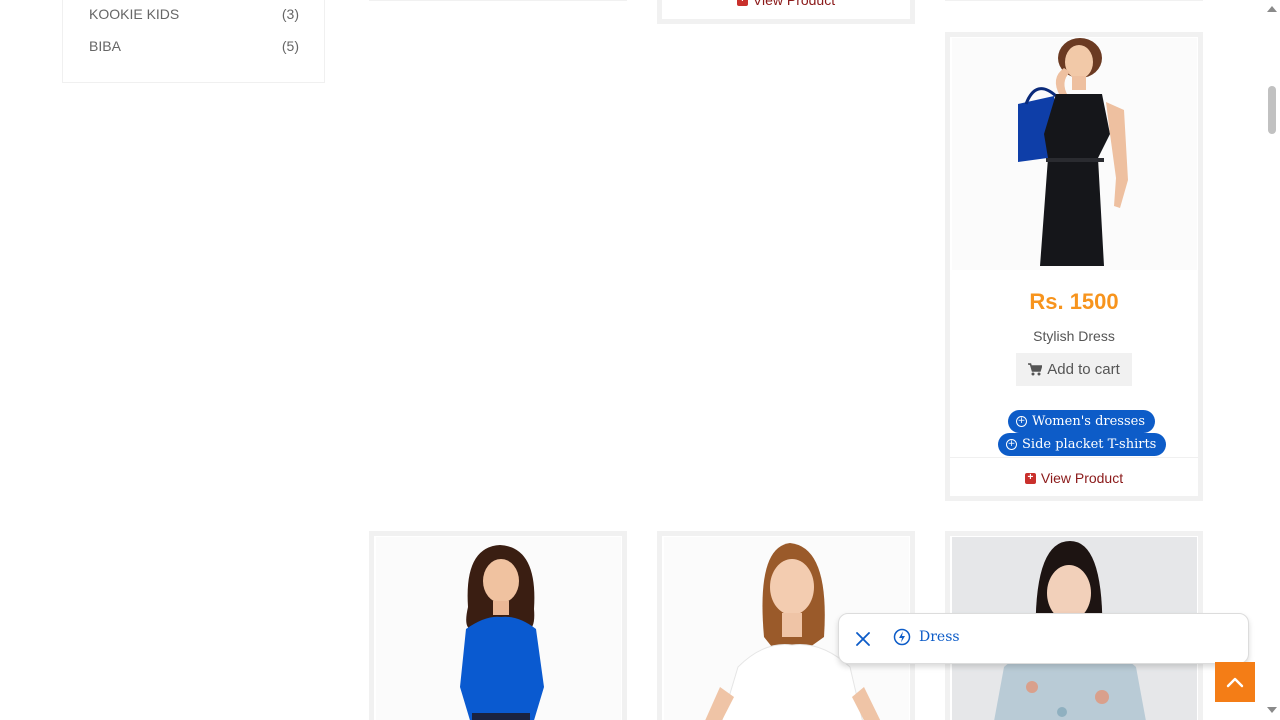  Describe the element at coordinates (194, 14) in the screenshot. I see `brand-item-kookie-kids: KOOKIE KIDS (3)` at that location.